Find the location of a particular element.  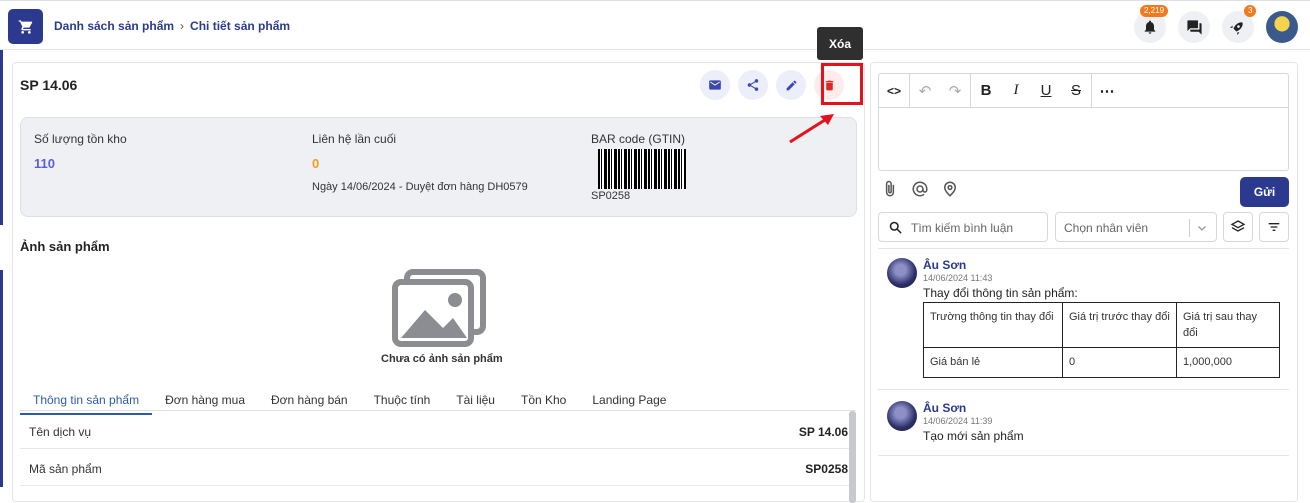

last-contact-label: Liên hệ lần cuối is located at coordinates (354, 139).